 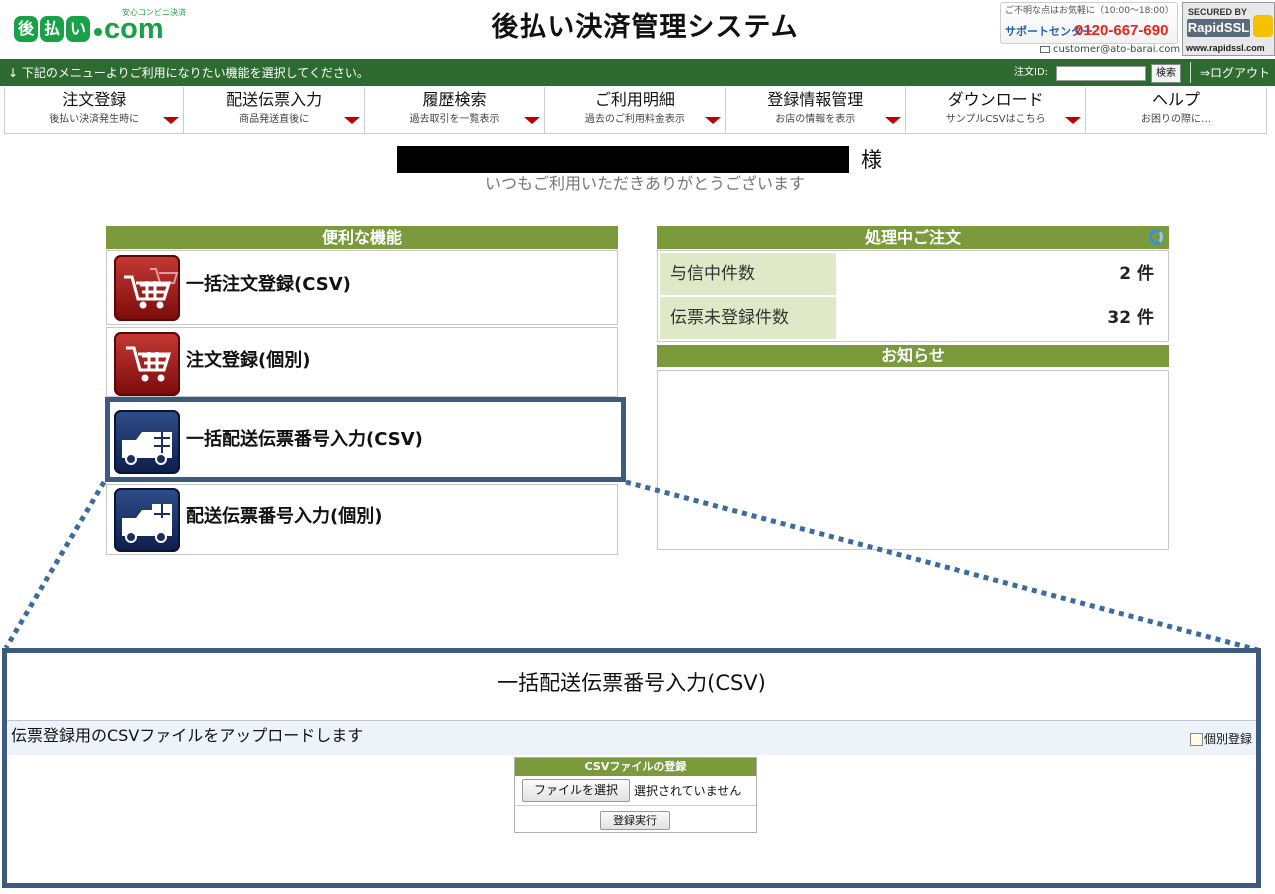 I want to click on lock-icon, so click(x=1263, y=26).